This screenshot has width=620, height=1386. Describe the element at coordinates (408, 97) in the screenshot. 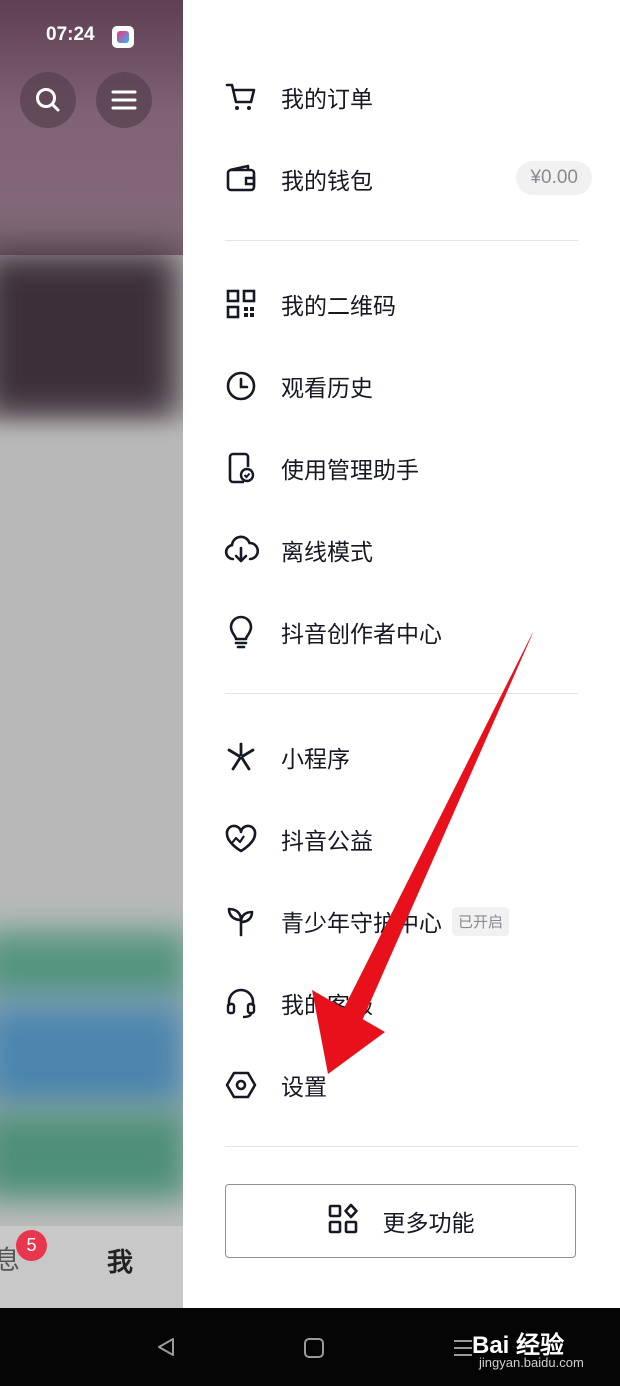

I see `menu-item-orders: 我的订单` at that location.